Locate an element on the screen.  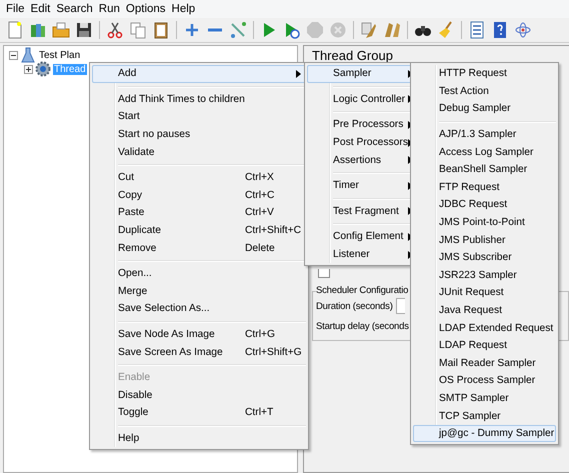
menu-item: Start is located at coordinates (199, 117).